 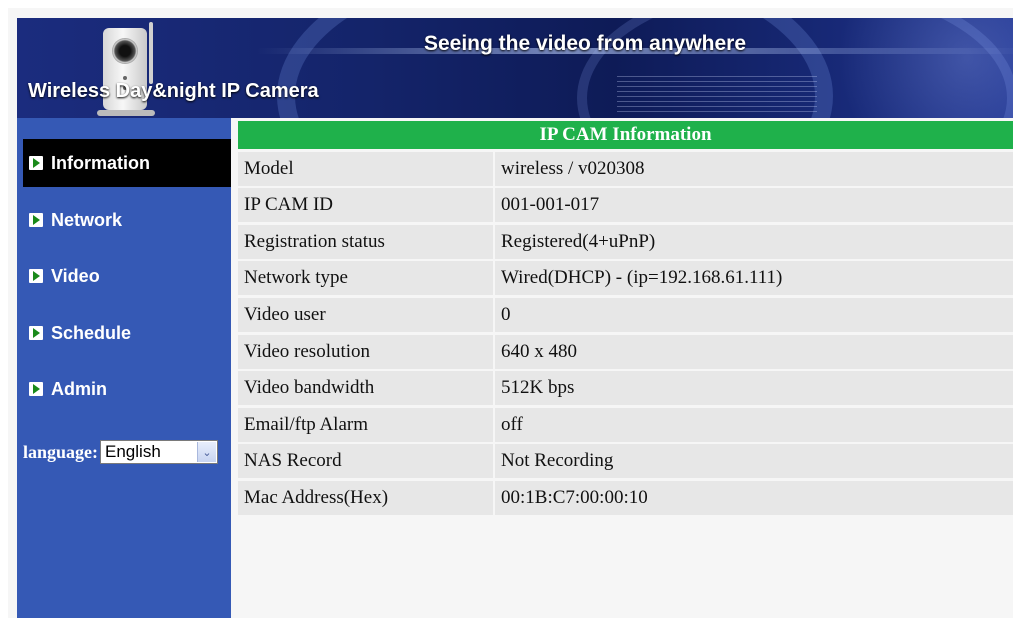 I want to click on language-row: language: English ⌄, so click(x=121, y=452).